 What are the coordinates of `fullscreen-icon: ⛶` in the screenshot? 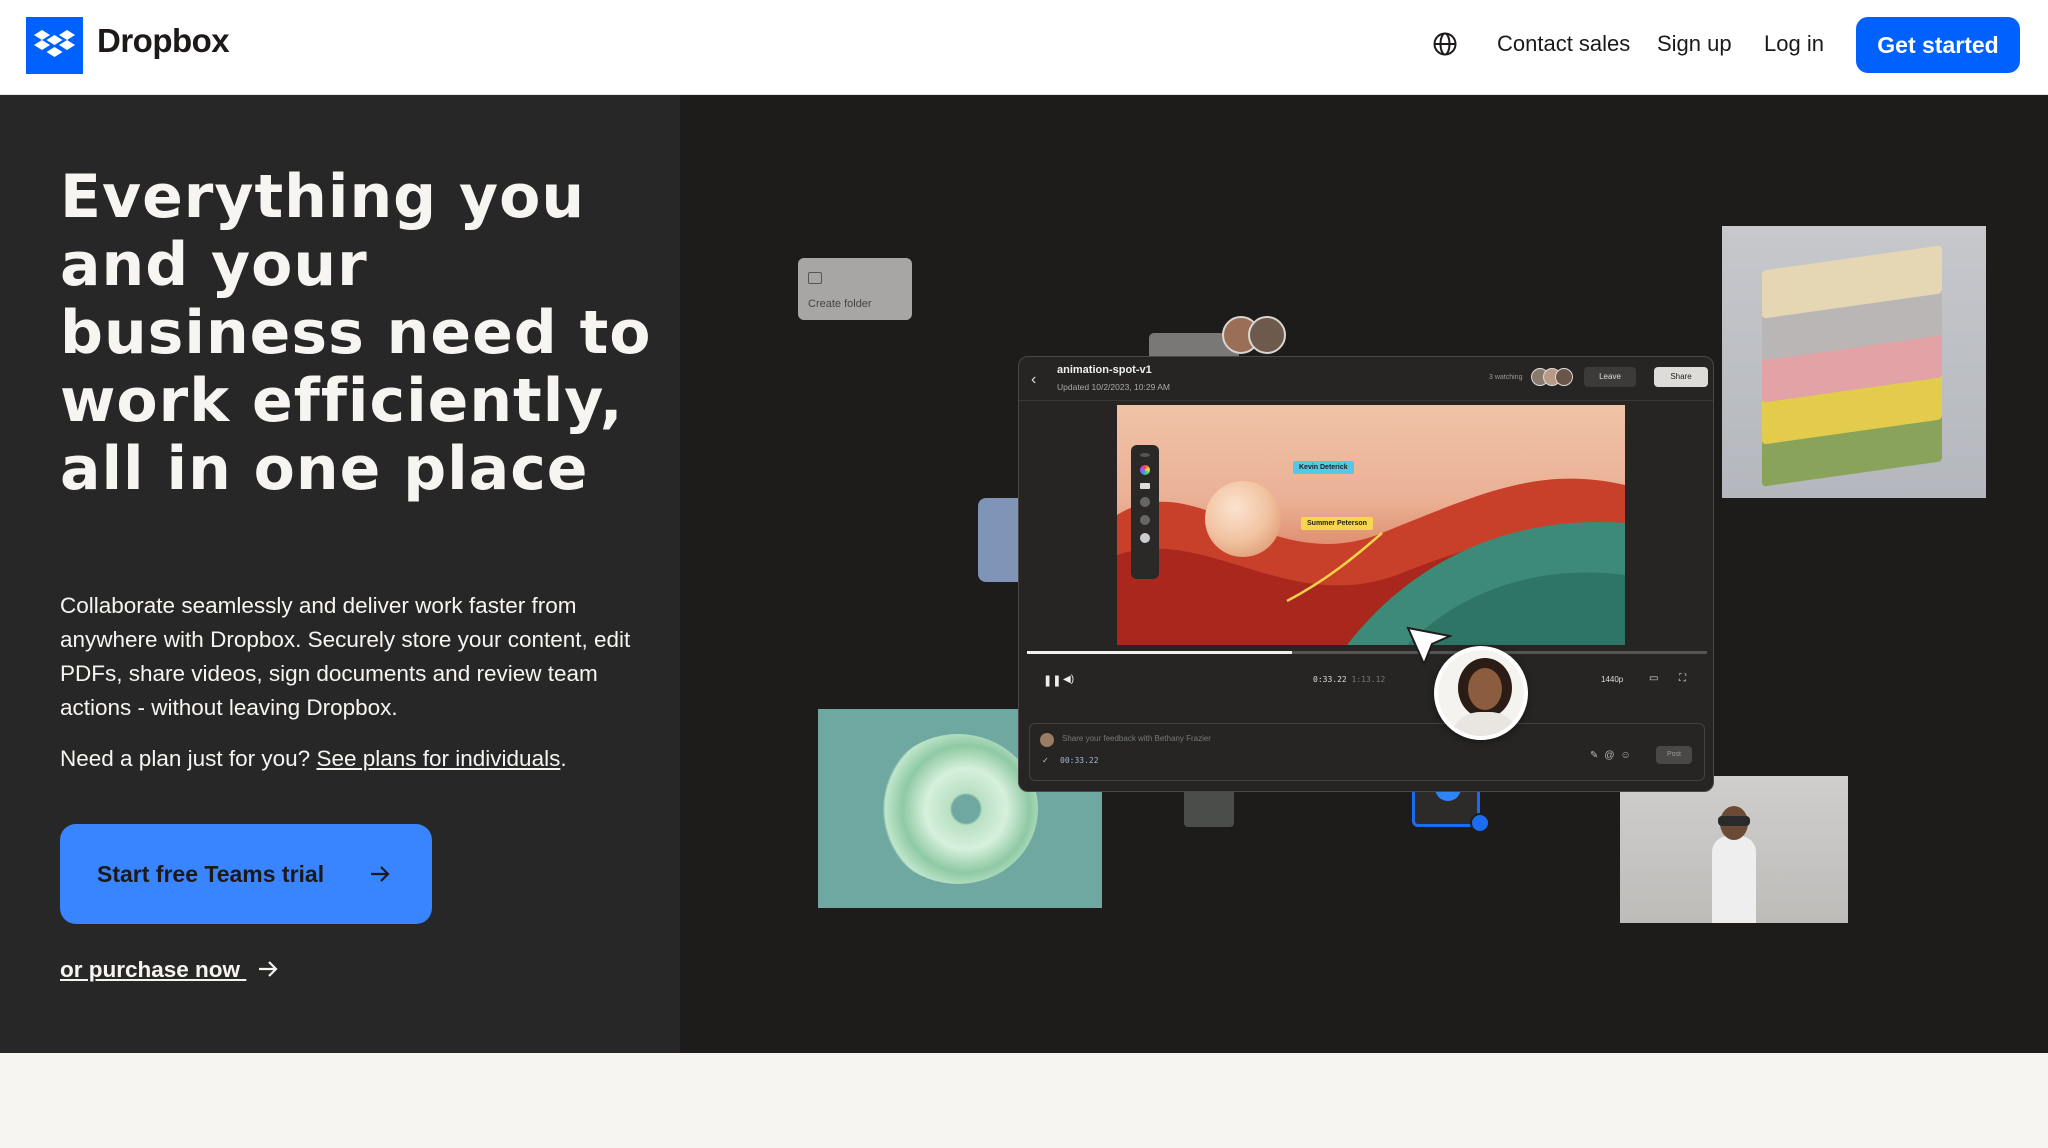 It's located at (1682, 678).